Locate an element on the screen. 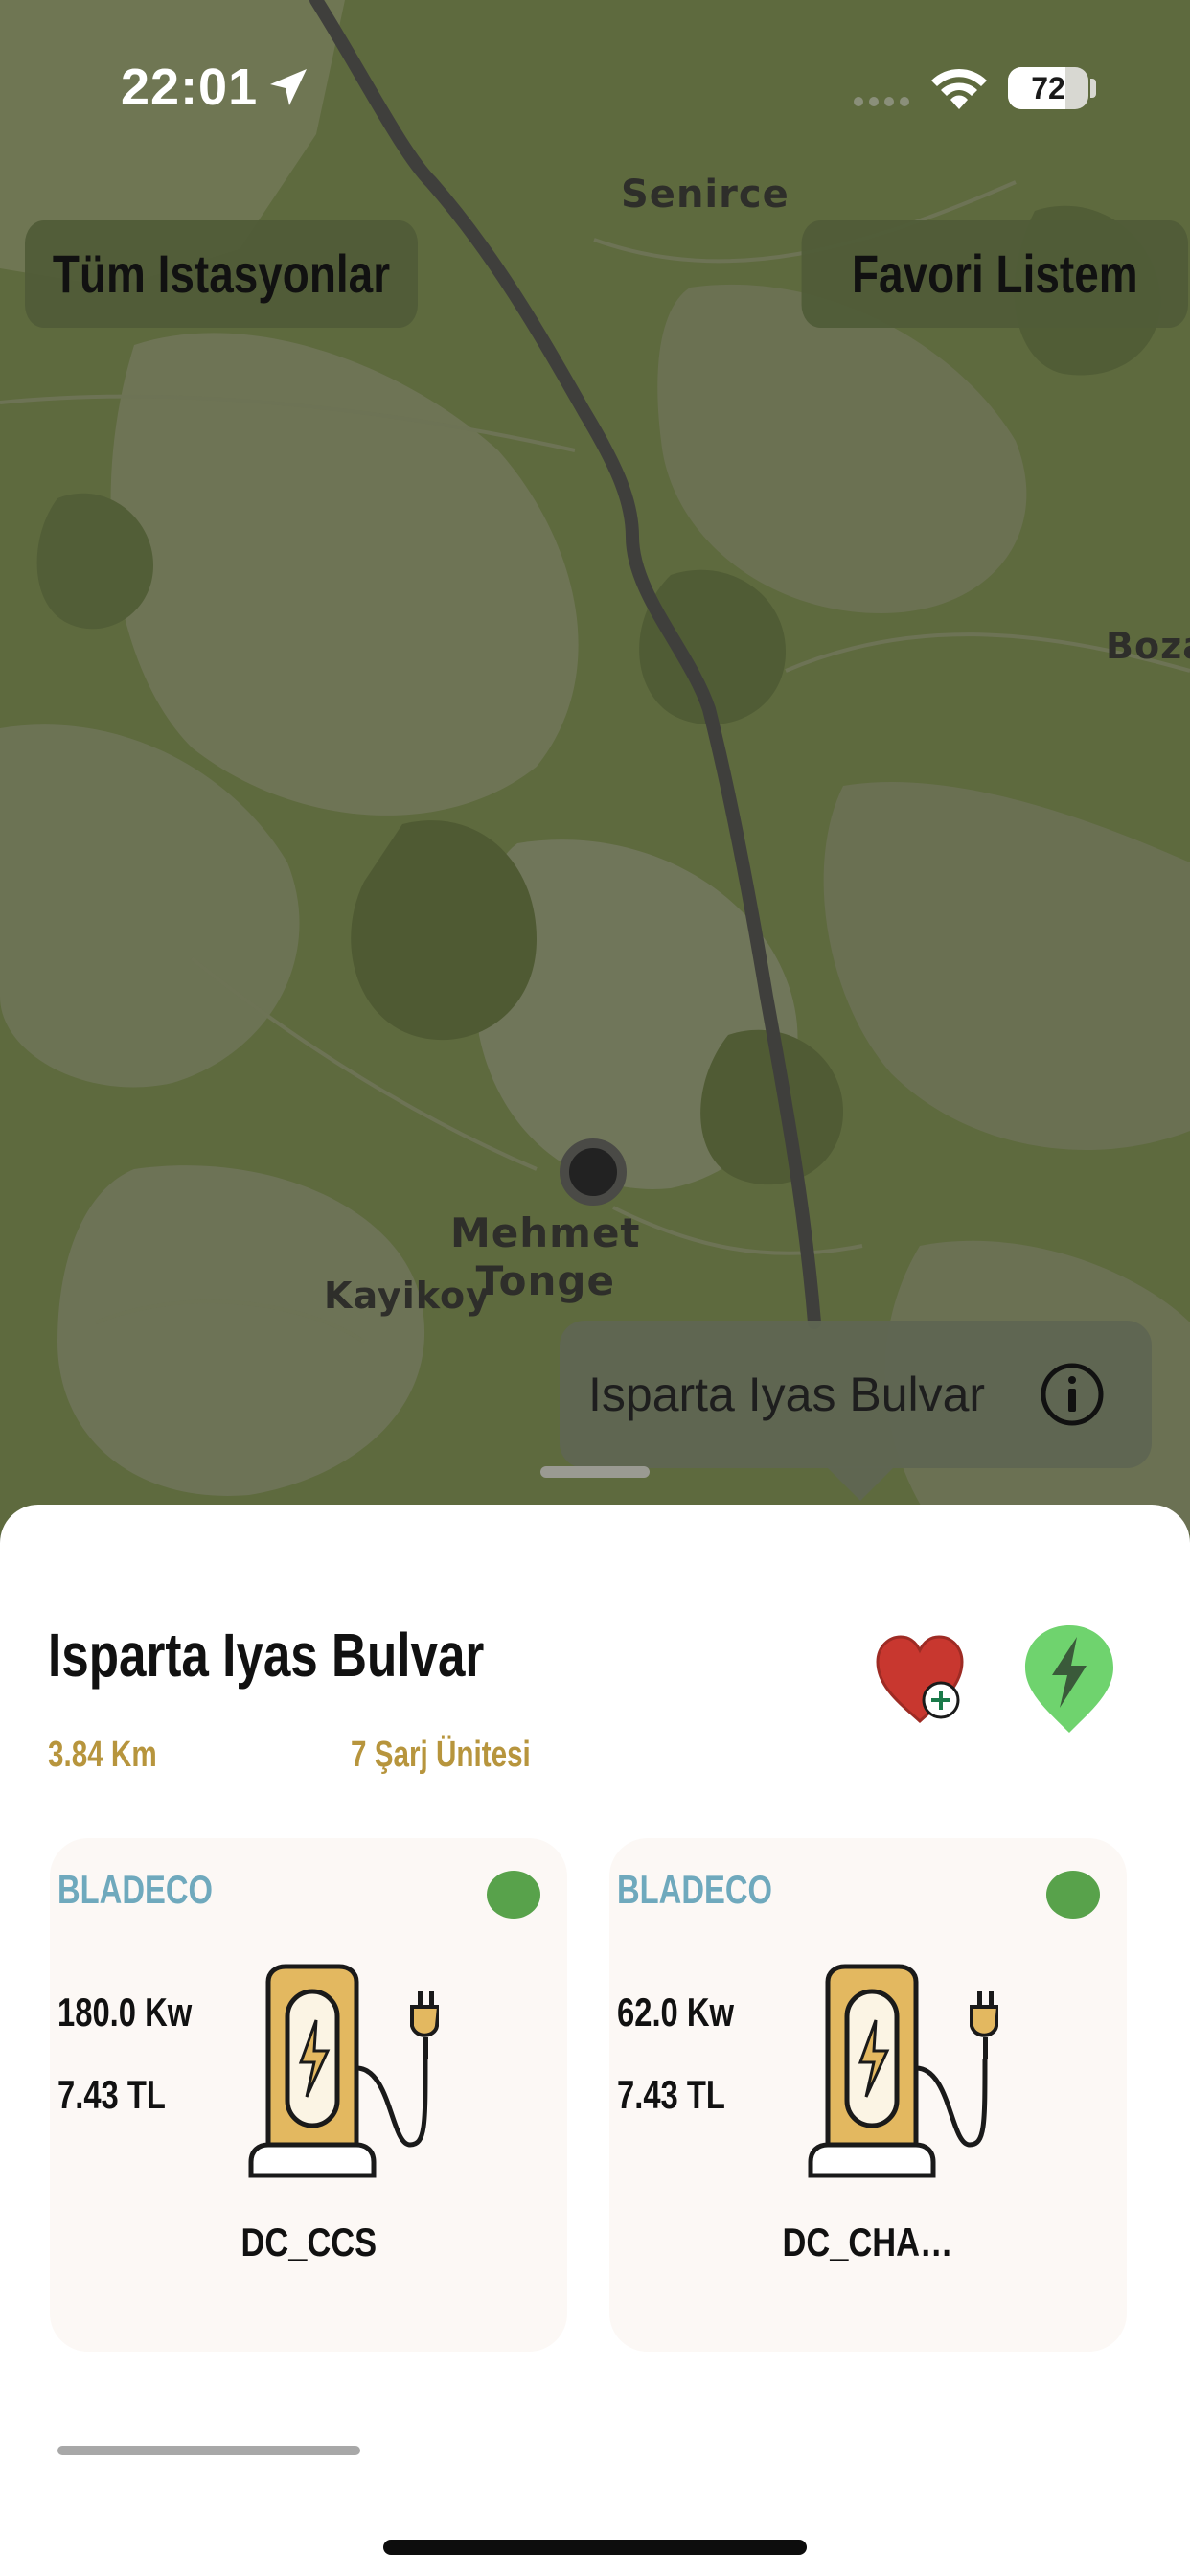  battery-indicator: 72 is located at coordinates (1048, 88).